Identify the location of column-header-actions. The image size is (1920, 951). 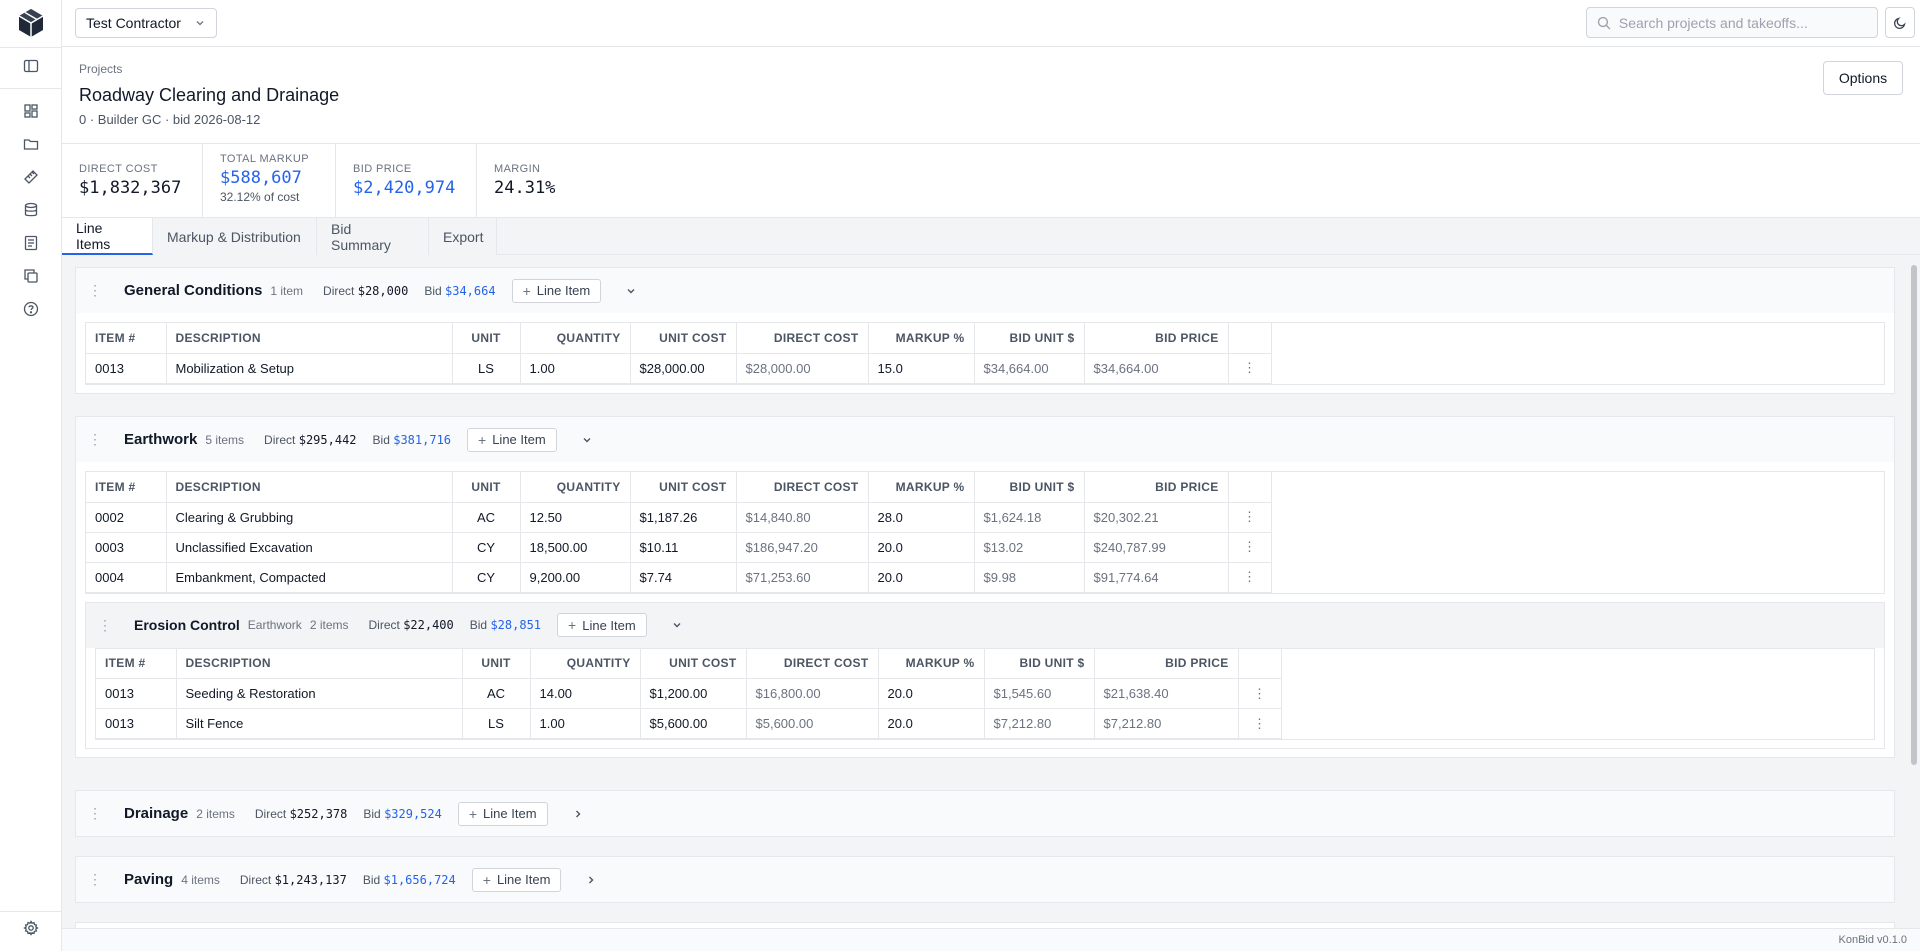
(1260, 663).